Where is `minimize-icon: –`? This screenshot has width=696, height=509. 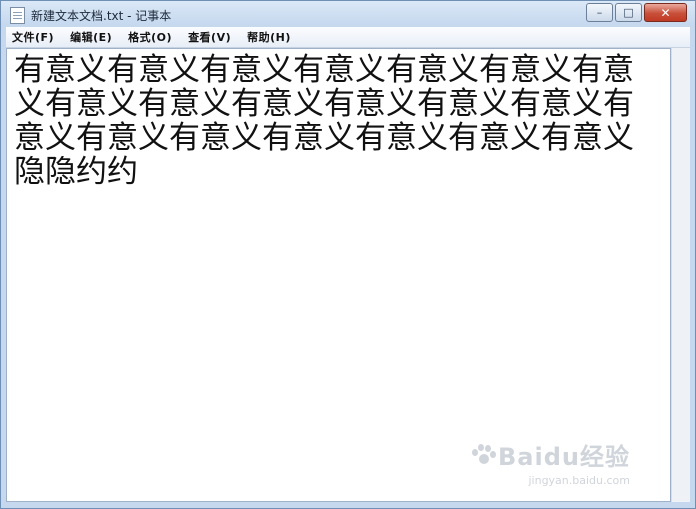 minimize-icon: – is located at coordinates (599, 12).